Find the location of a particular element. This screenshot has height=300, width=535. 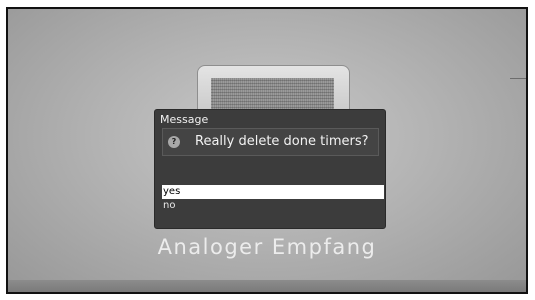

question-icon: ? is located at coordinates (174, 142).